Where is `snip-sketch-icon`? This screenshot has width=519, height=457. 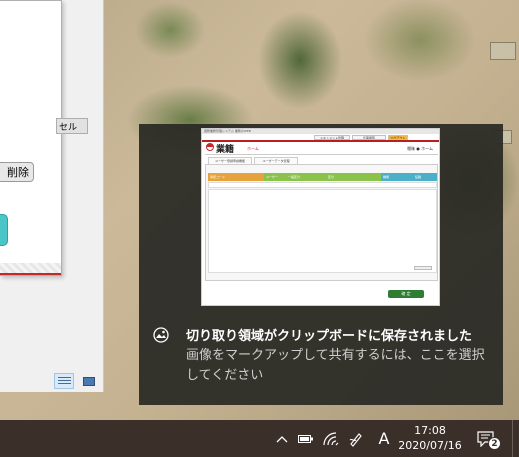 snip-sketch-icon is located at coordinates (161, 335).